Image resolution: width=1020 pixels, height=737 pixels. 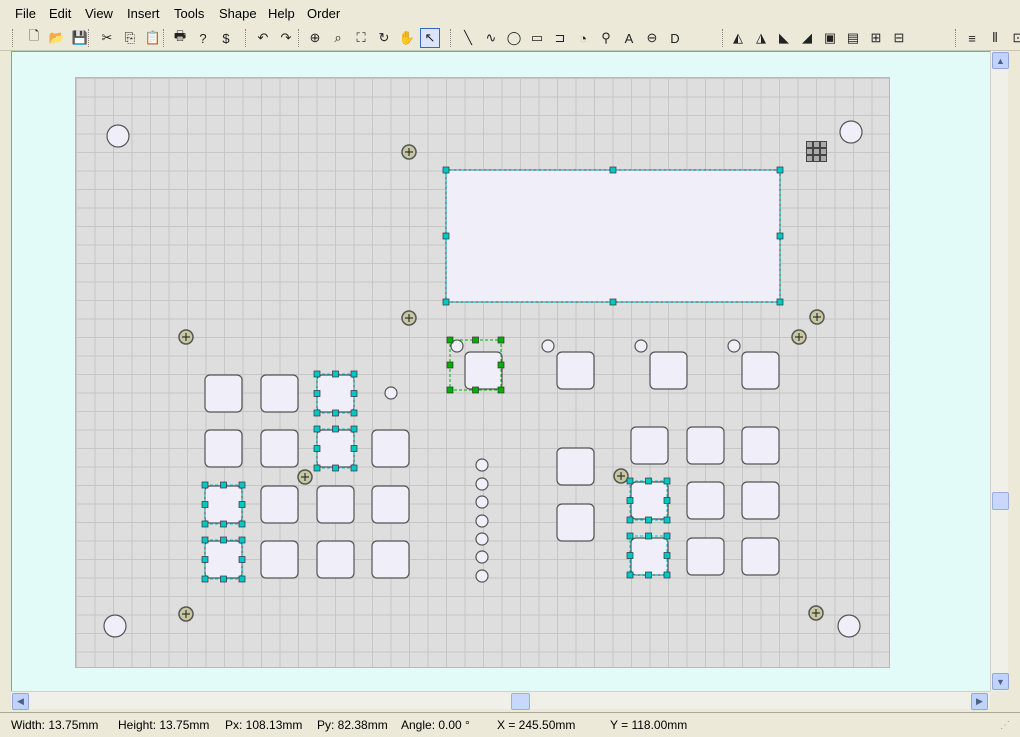 What do you see at coordinates (1000, 60) in the screenshot?
I see `scroll-up-button: ▲` at bounding box center [1000, 60].